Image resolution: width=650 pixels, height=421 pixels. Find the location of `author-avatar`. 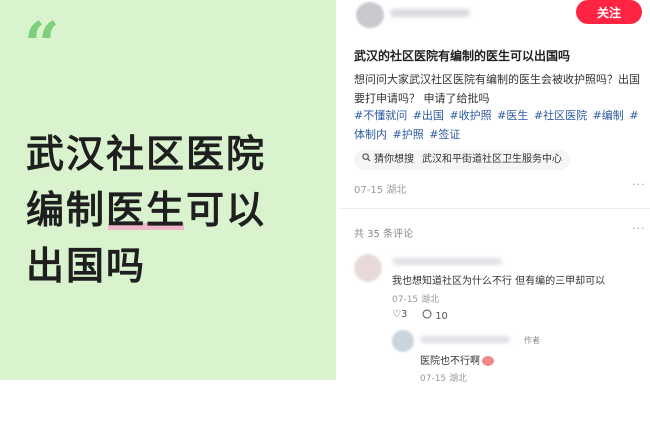

author-avatar is located at coordinates (370, 15).